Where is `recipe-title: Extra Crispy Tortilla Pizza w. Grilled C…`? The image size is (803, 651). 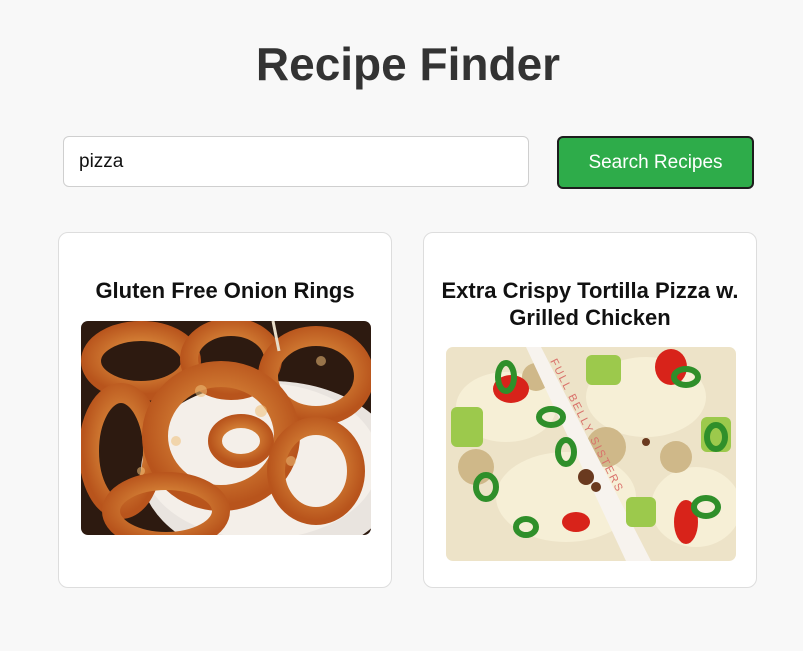
recipe-title: Extra Crispy Tortilla Pizza w. Grilled C… is located at coordinates (590, 304).